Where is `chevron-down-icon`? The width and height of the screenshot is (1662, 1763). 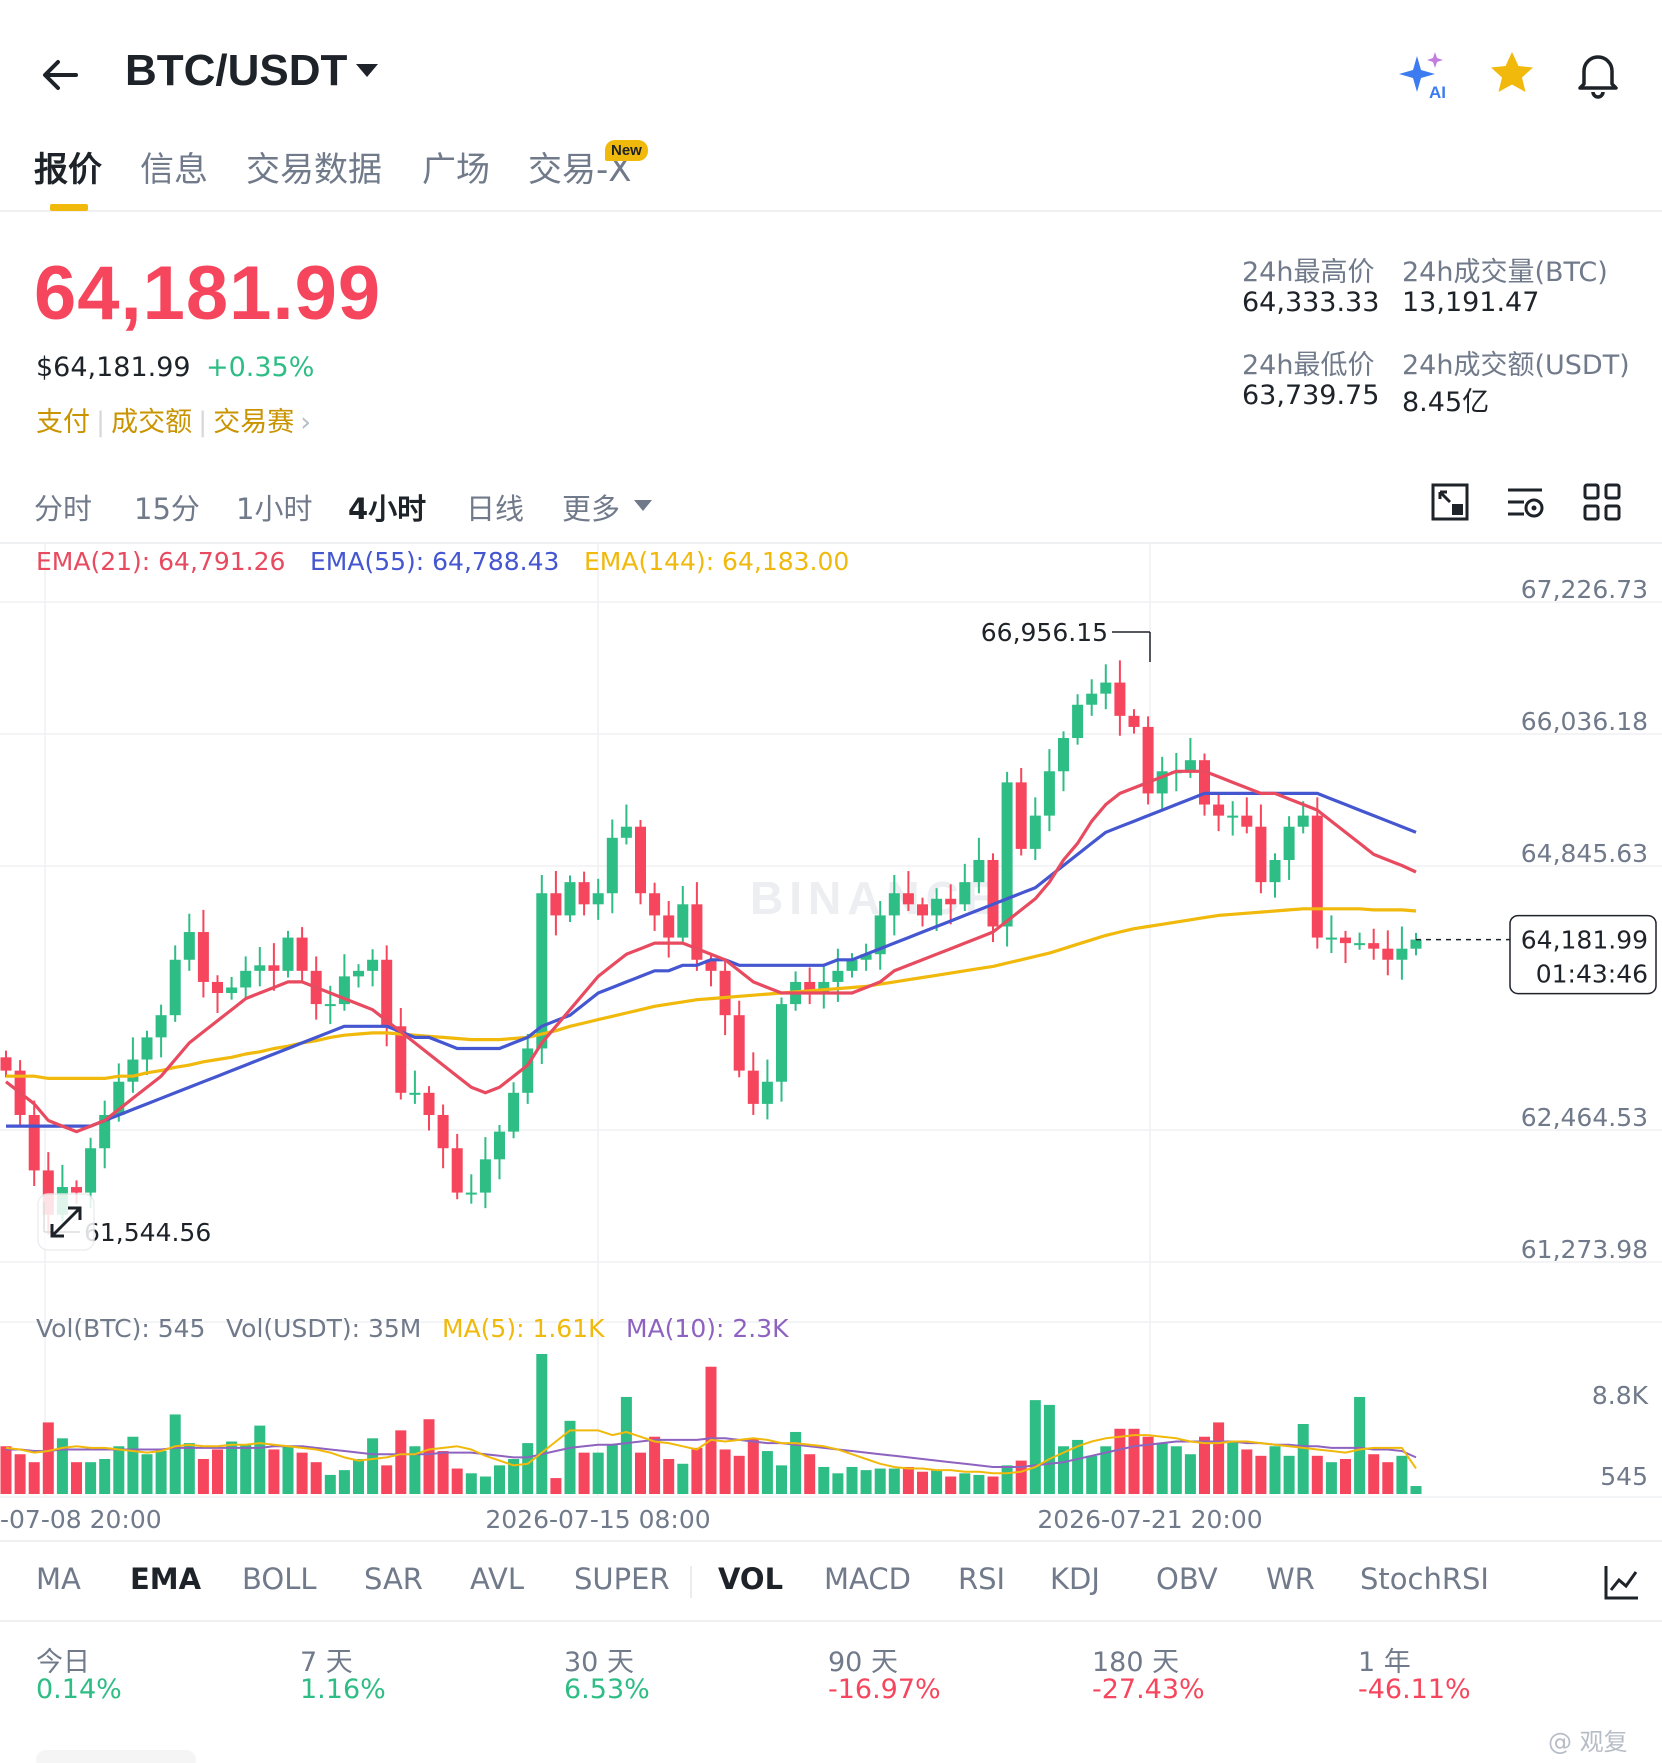
chevron-down-icon is located at coordinates (643, 505).